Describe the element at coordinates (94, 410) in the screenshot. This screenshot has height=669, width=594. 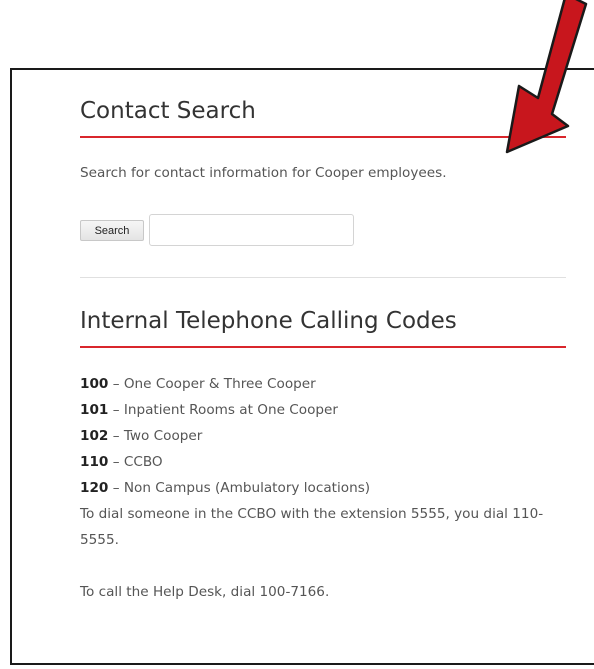
I see `calling-code-number: 101` at that location.